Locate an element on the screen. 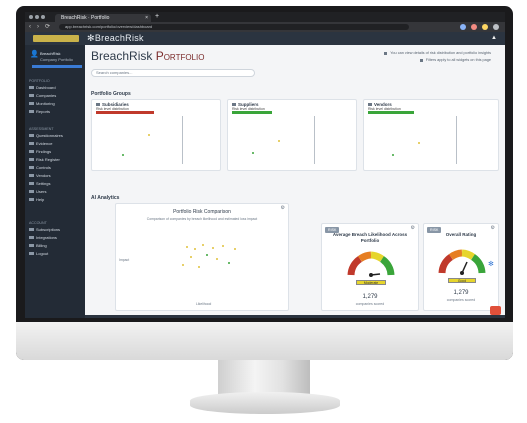 The image size is (527, 423). sidebar-item-label: Logout is located at coordinates (42, 253).